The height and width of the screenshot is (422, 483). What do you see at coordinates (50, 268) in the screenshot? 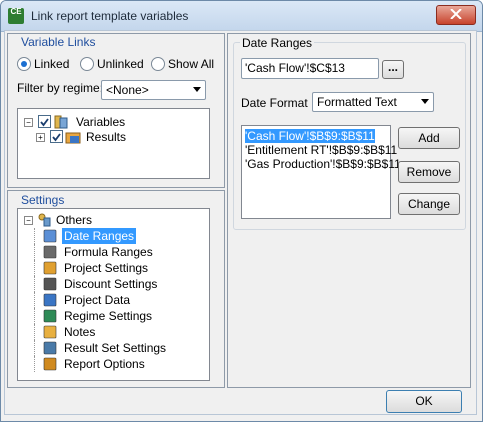
I see `project-settings-icon` at bounding box center [50, 268].